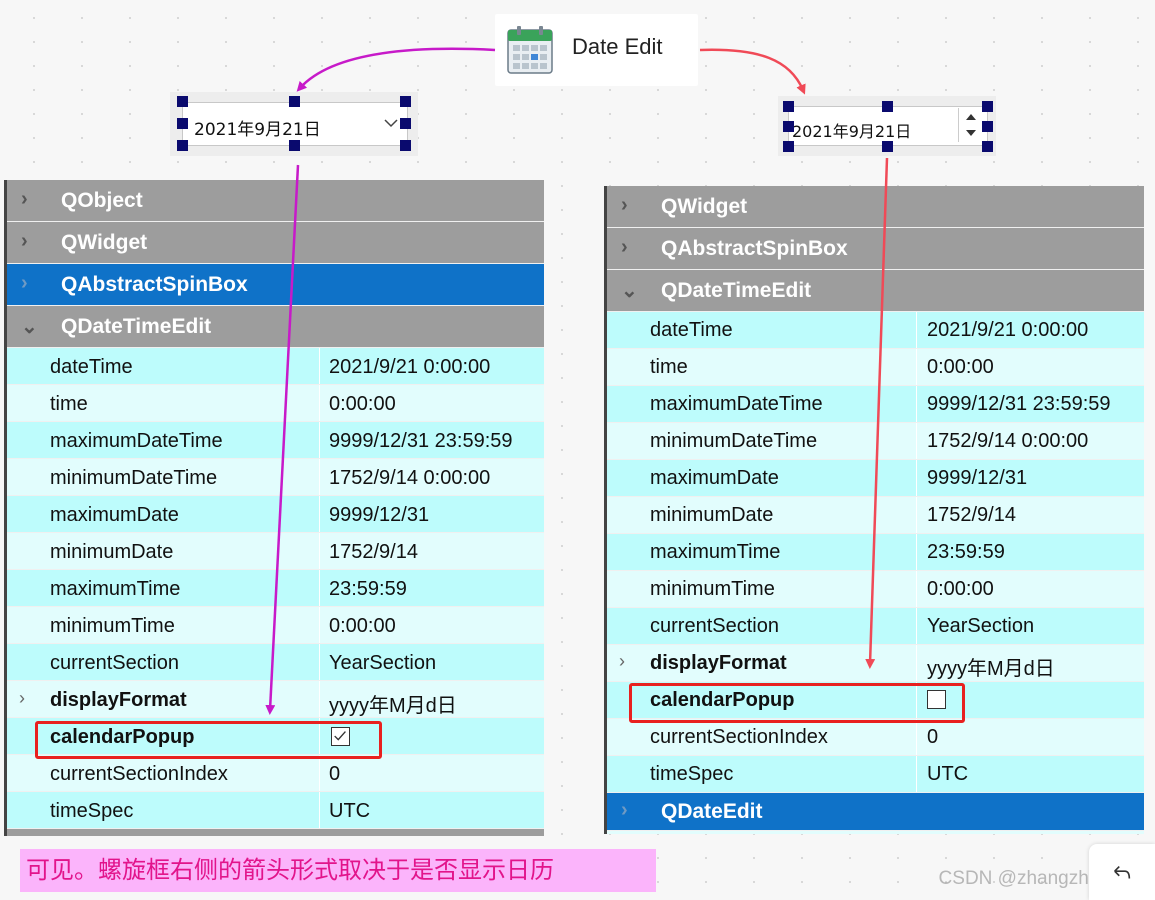 Image resolution: width=1155 pixels, height=900 pixels. Describe the element at coordinates (338, 870) in the screenshot. I see `annotation-note: 可见。螺旋框右侧的箭头形式取决于是否显示日历` at that location.